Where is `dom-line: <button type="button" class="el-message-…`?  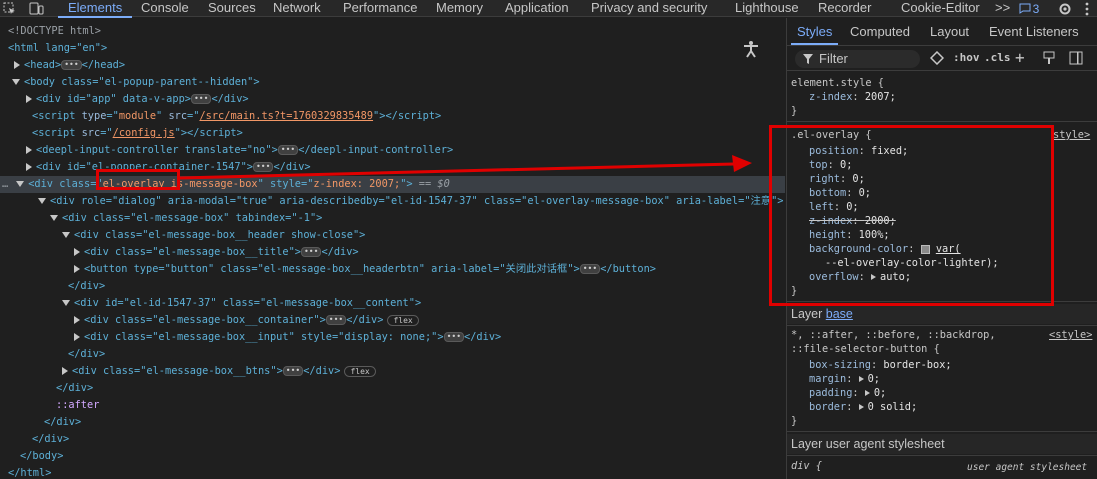
dom-line: <button type="button" class="el-message-… is located at coordinates (392, 269).